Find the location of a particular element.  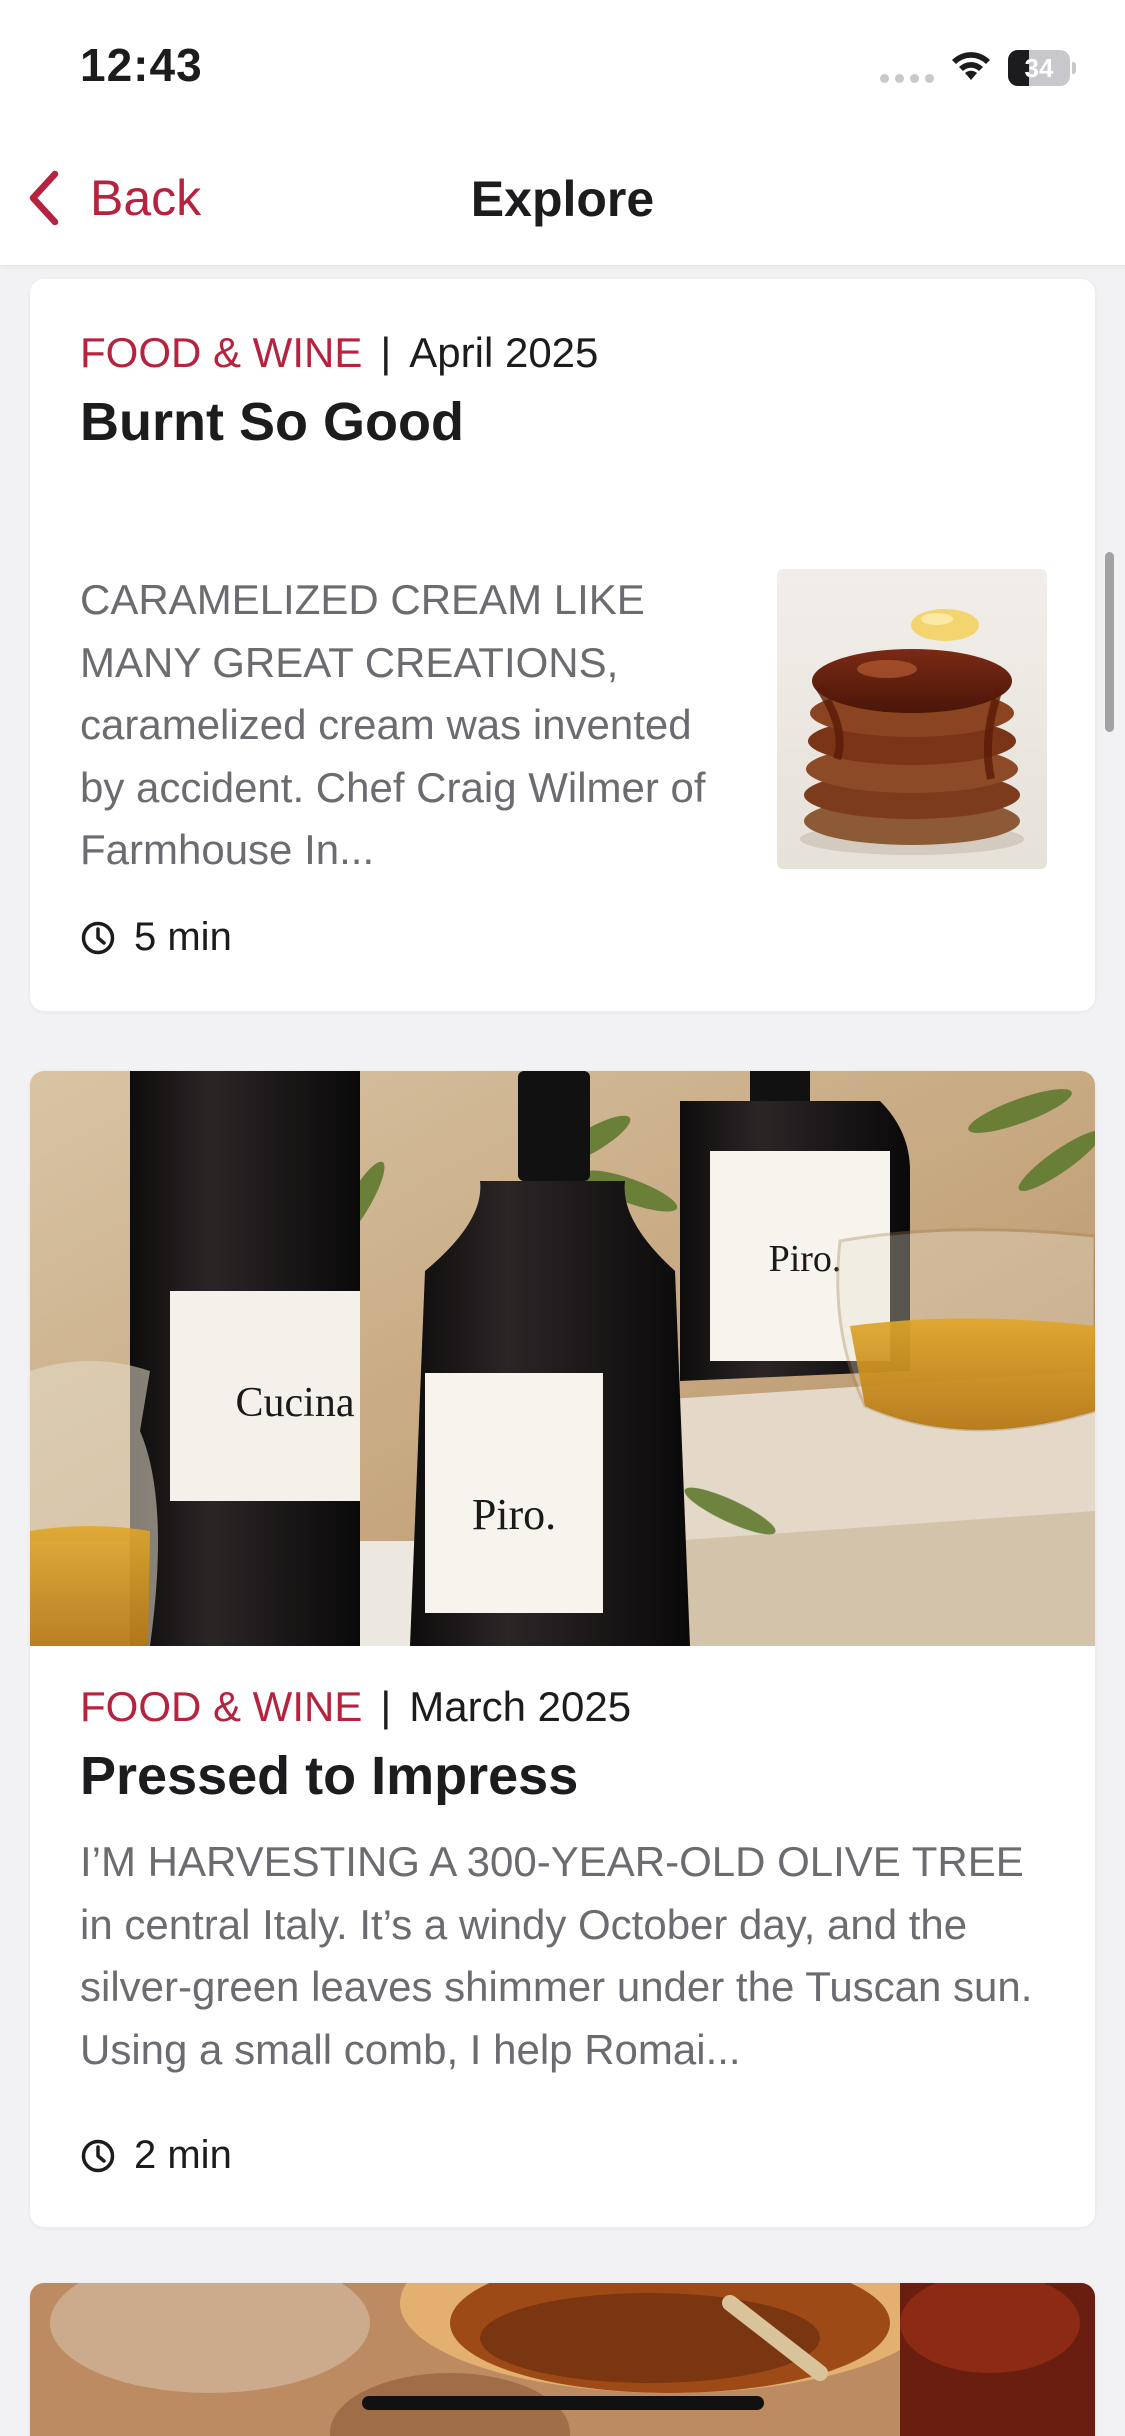

wifi-icon is located at coordinates (971, 66).